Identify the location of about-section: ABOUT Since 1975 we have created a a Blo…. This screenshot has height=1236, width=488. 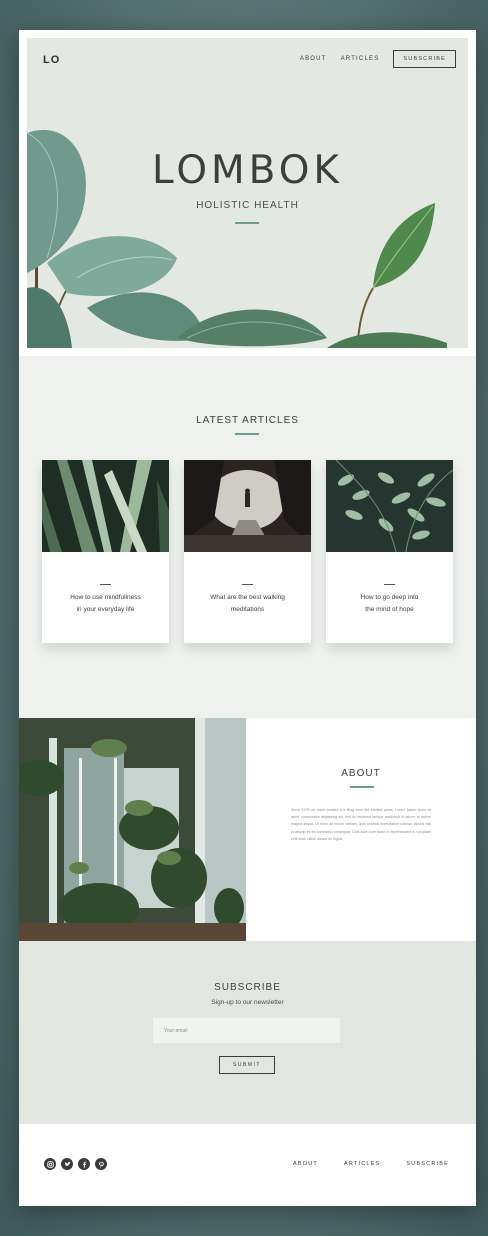
(361, 829).